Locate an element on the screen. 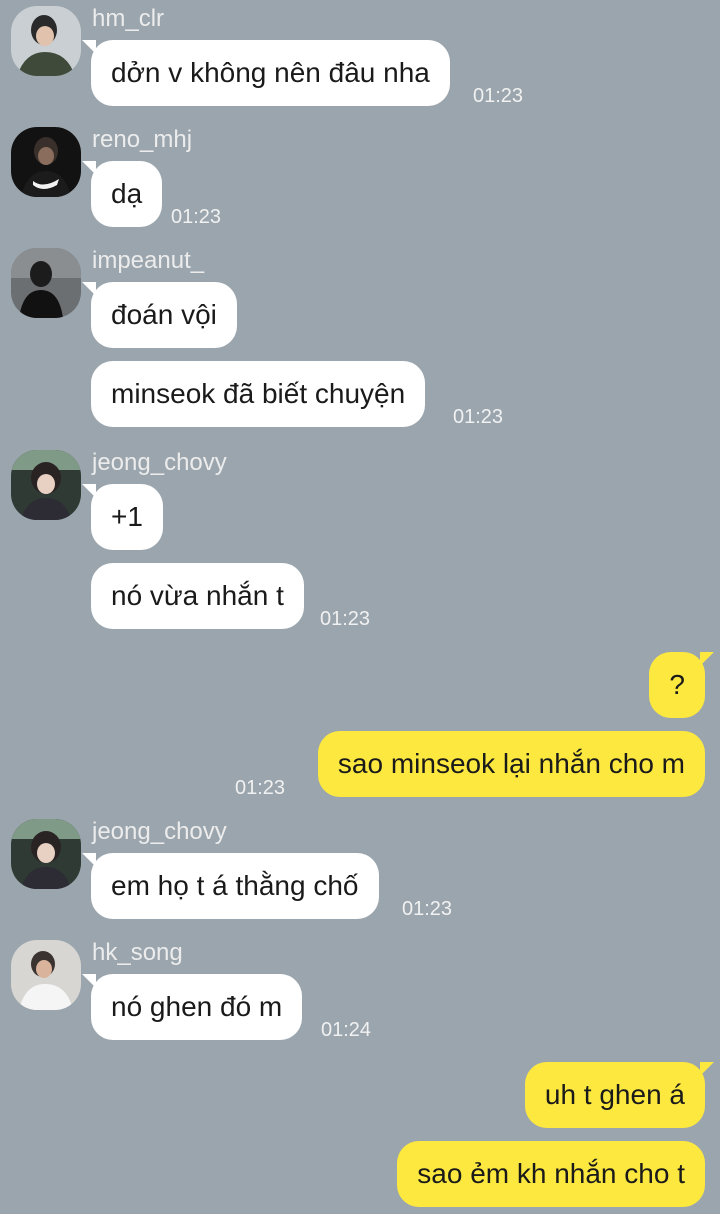  message-bubble: minseok đã biết chuyện is located at coordinates (258, 394).